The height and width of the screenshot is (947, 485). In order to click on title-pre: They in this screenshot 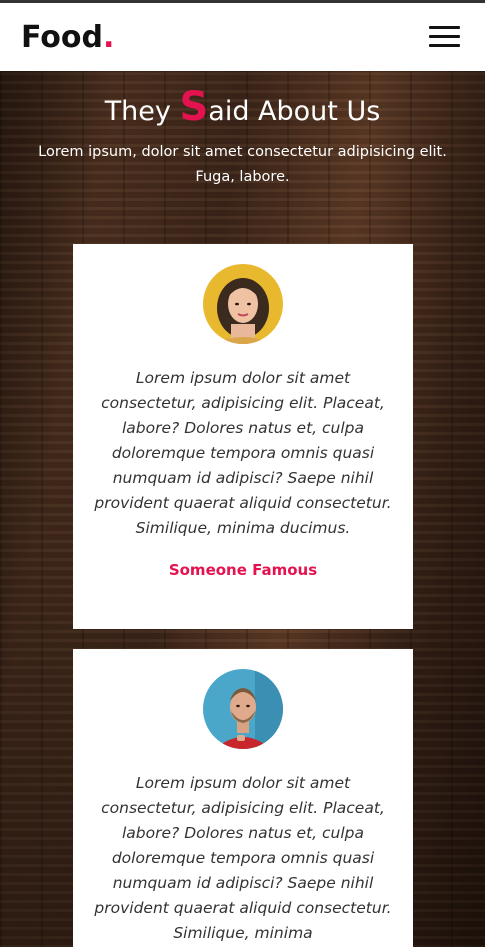, I will do `click(142, 111)`.